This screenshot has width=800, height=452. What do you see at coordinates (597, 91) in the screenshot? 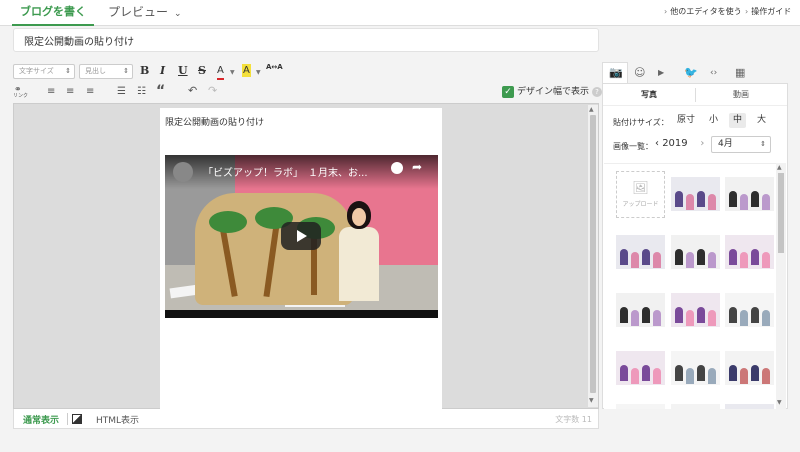
I see `help-icon: ?` at bounding box center [597, 91].